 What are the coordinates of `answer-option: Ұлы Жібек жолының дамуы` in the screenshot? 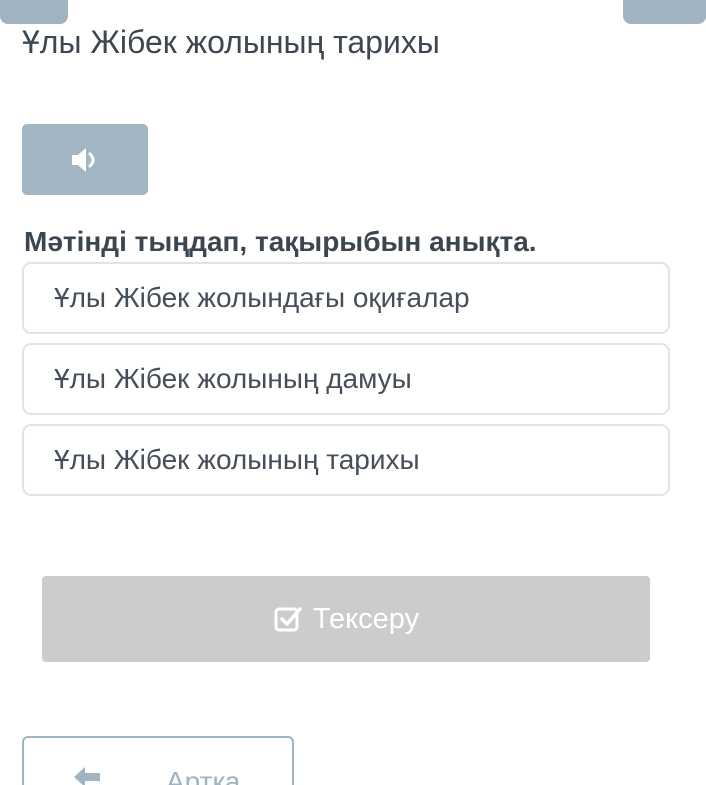 It's located at (346, 379).